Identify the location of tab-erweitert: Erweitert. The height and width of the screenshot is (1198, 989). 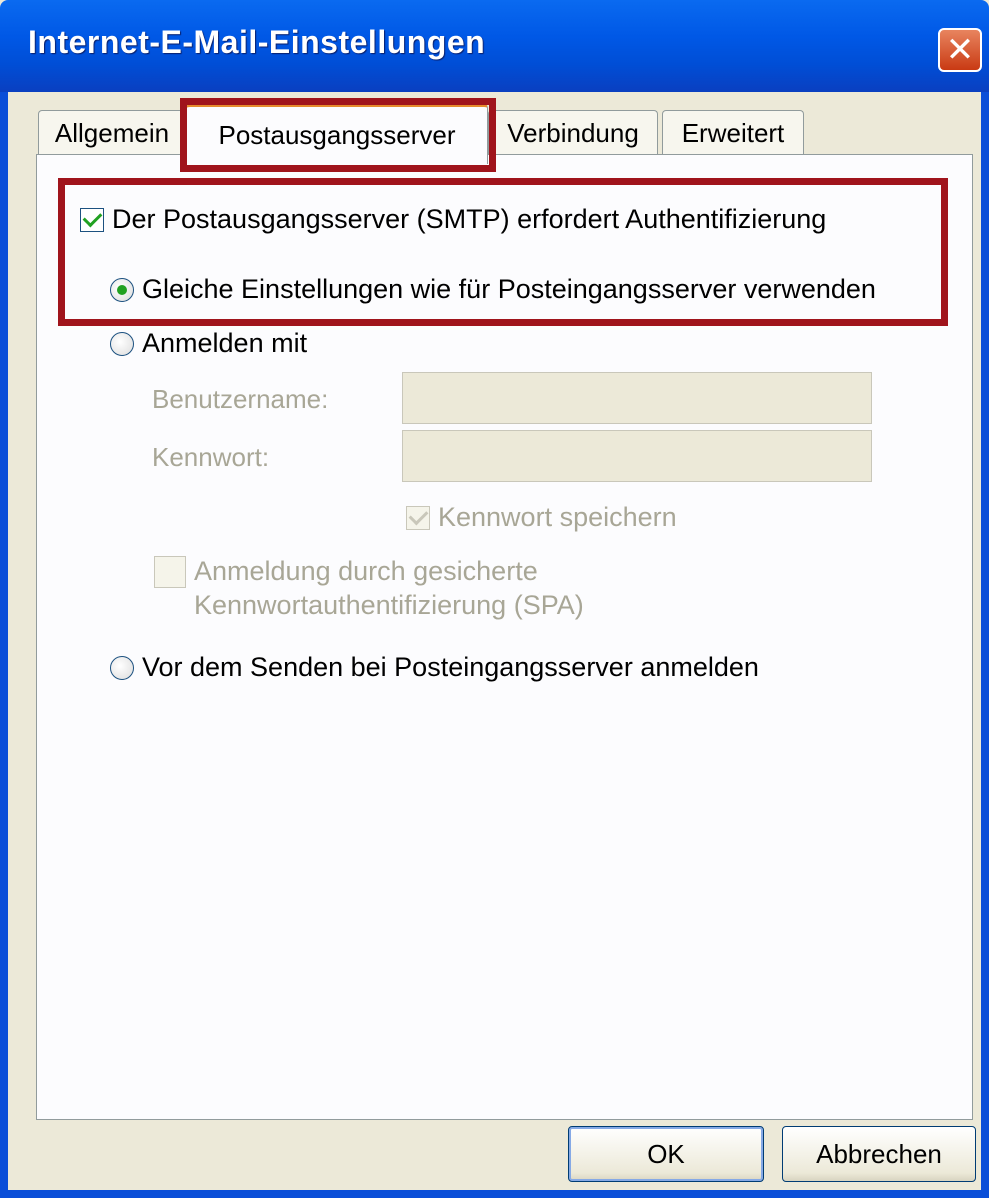
(733, 133).